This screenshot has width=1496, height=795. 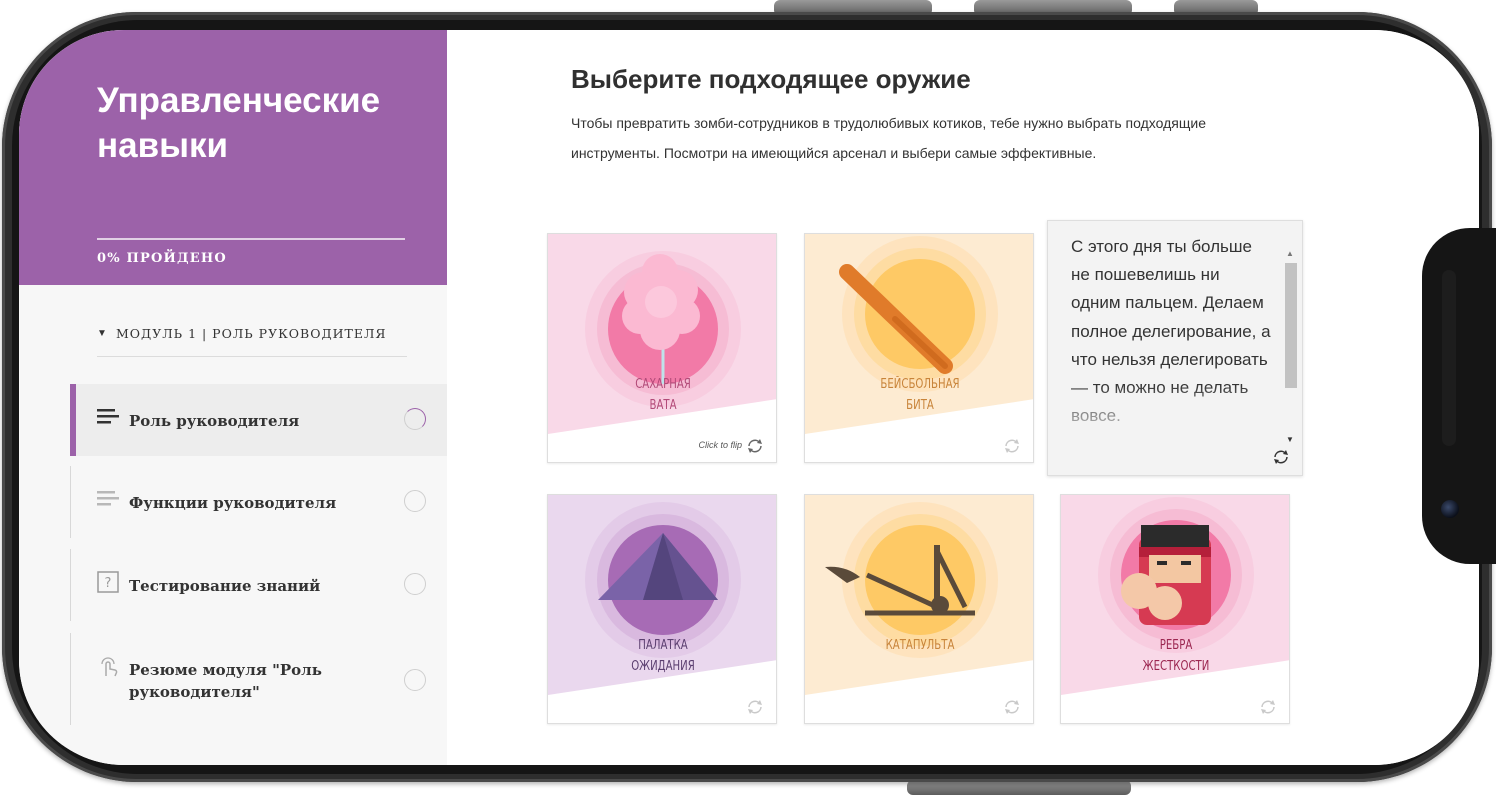 I want to click on lesson-label: Тестирование знаний, so click(x=225, y=586).